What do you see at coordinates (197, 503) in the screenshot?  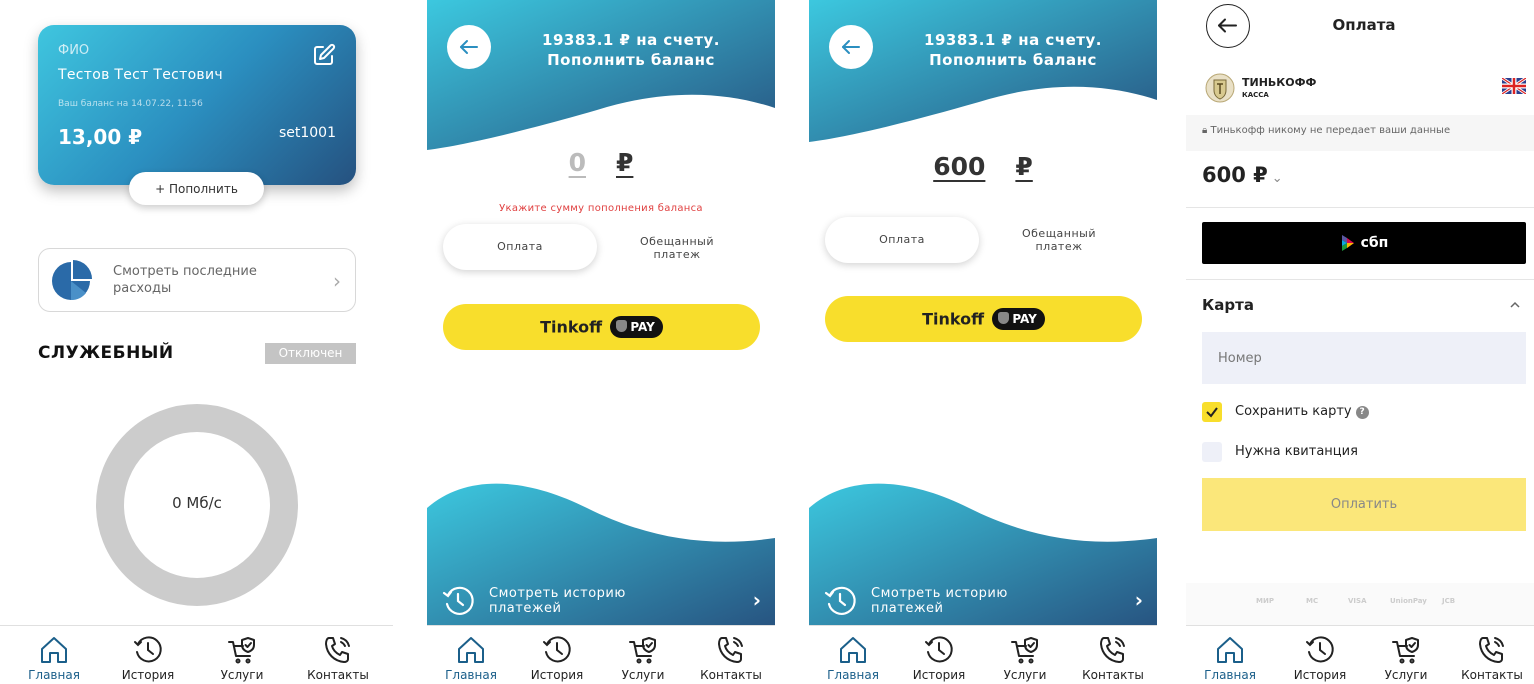 I see `speed-value: 0 Мб/с` at bounding box center [197, 503].